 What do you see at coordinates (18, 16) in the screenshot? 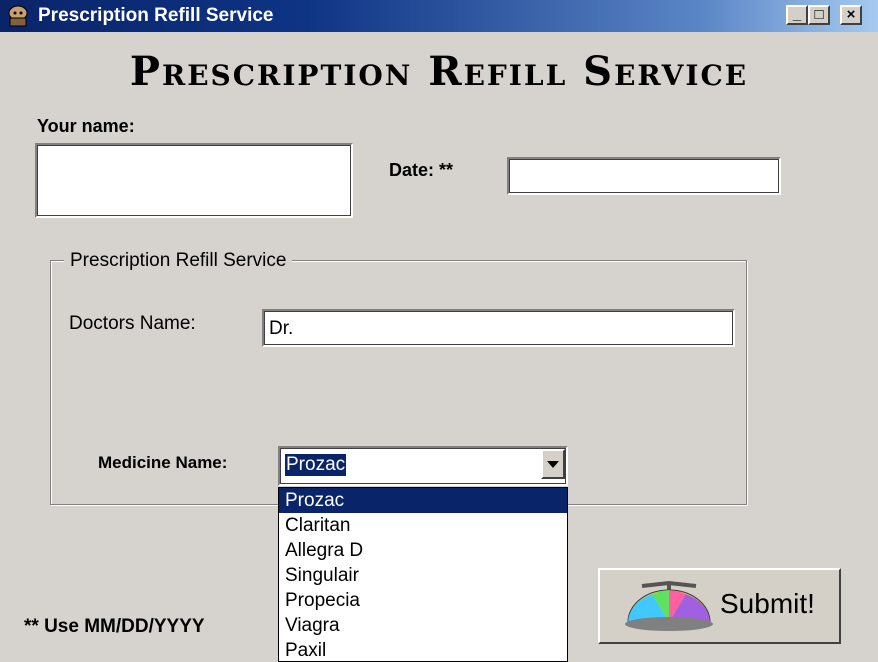
I see `app-icon` at bounding box center [18, 16].